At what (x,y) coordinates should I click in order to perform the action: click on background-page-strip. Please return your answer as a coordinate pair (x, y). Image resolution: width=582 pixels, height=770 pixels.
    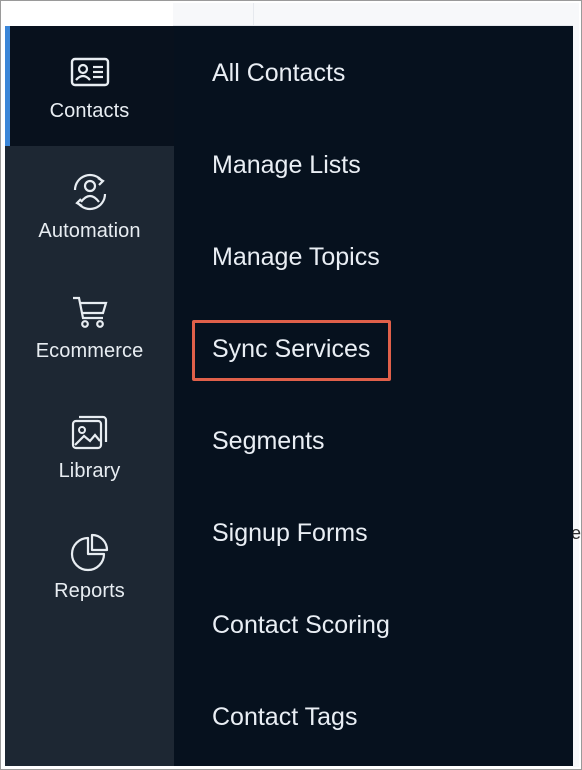
    Looking at the image, I should click on (576, 385).